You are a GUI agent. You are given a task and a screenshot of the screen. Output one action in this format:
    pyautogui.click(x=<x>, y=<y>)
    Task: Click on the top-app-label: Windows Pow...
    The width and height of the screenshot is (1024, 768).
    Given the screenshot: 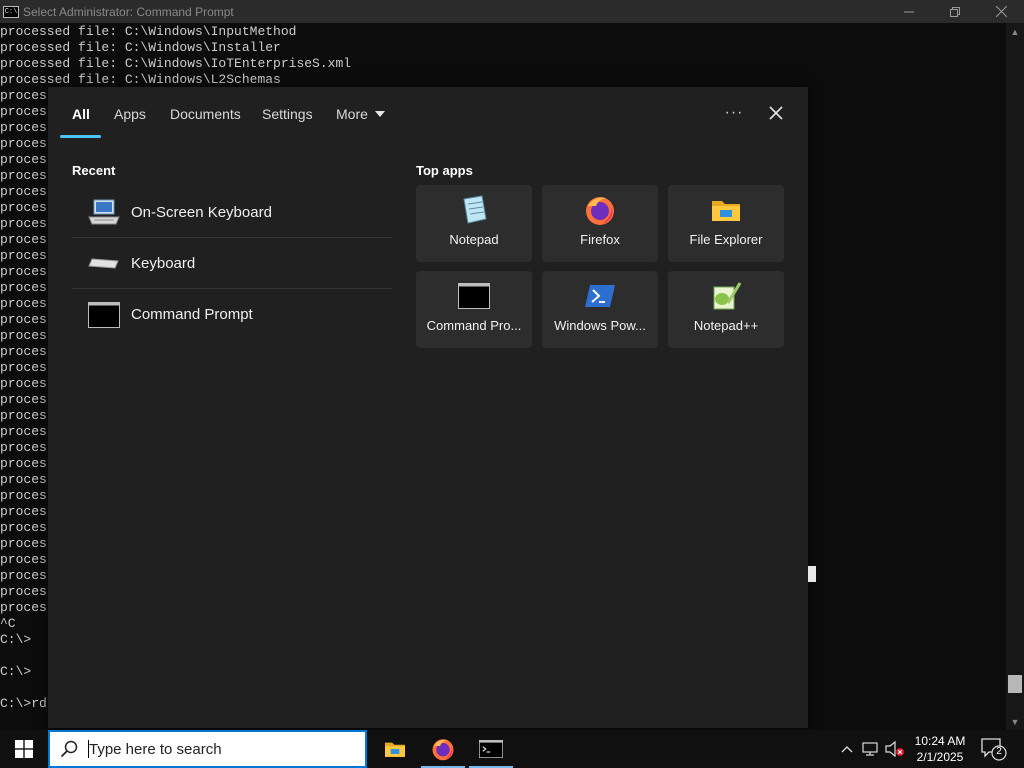 What is the action you would take?
    pyautogui.click(x=600, y=325)
    